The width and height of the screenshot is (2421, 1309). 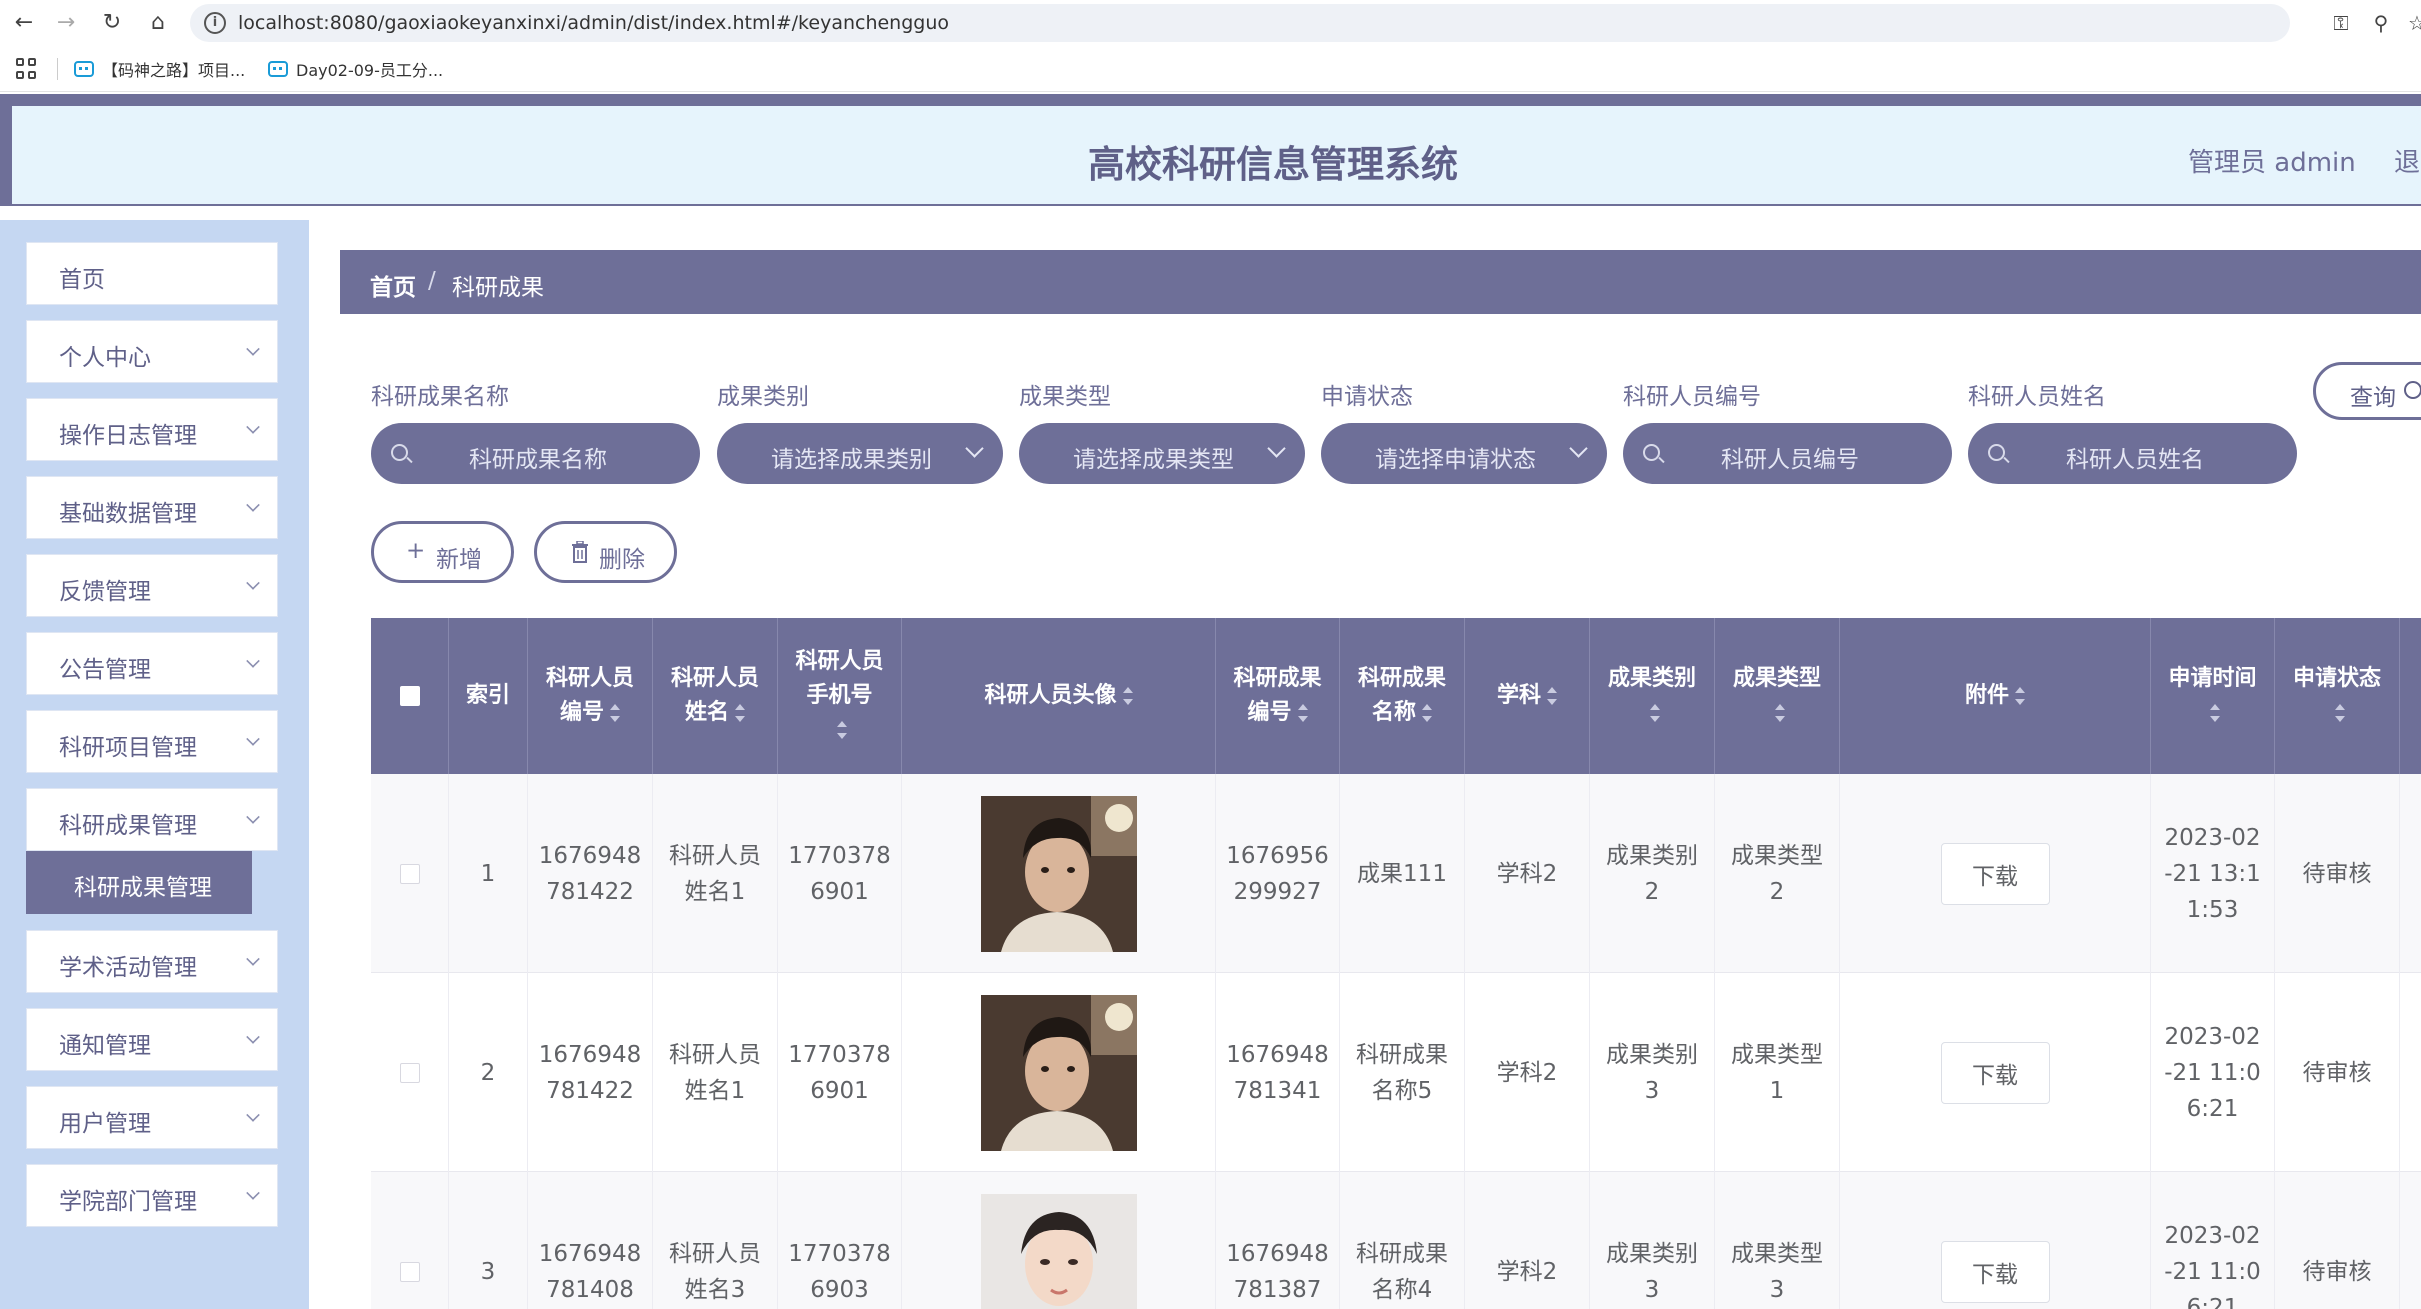 What do you see at coordinates (860, 453) in the screenshot?
I see `filter-select: 请选择成果类别` at bounding box center [860, 453].